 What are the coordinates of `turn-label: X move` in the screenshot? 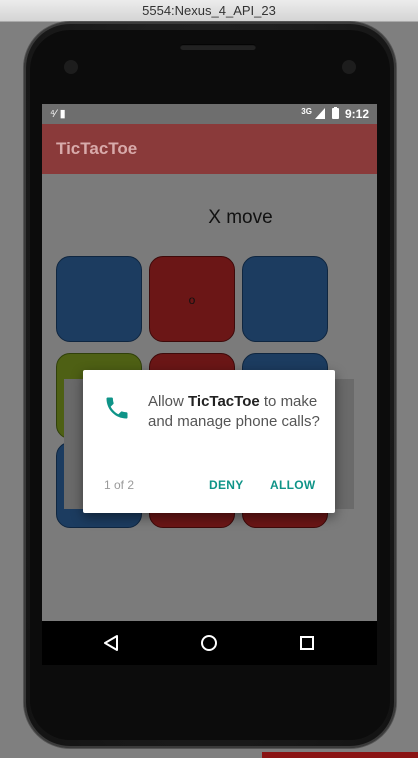 It's located at (240, 217).